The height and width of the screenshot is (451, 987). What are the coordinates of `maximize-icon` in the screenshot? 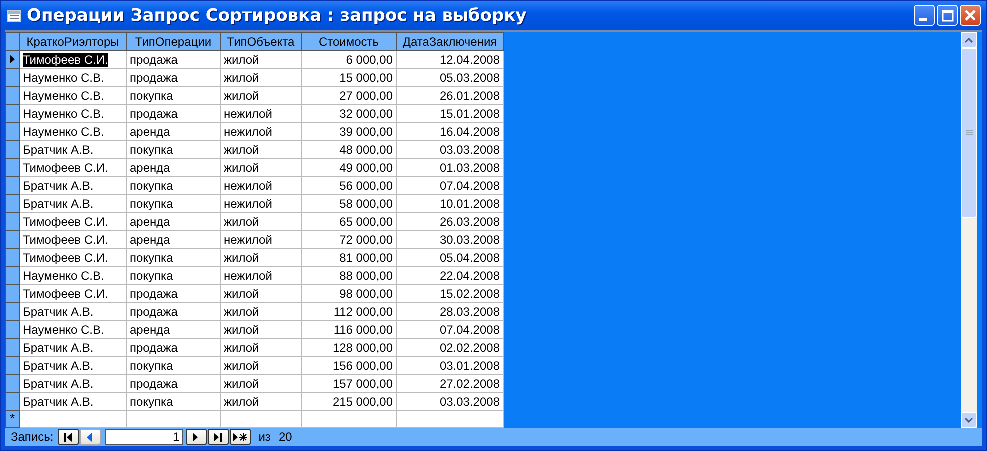 It's located at (948, 16).